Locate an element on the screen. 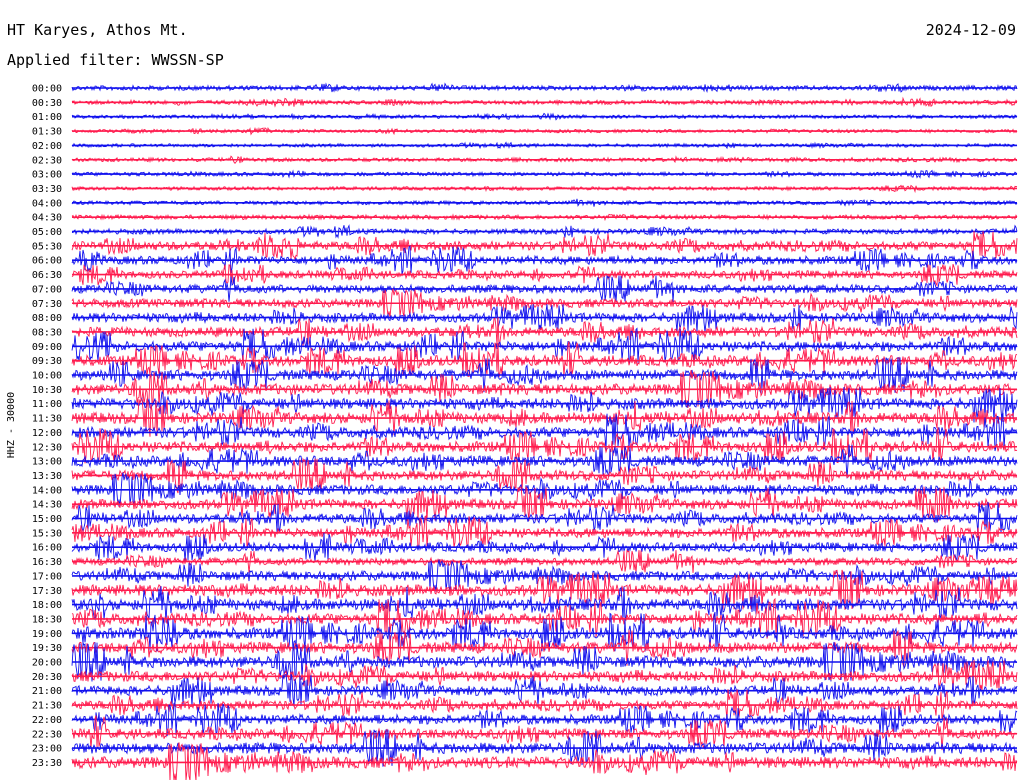  time-label: 13:30 is located at coordinates (47, 476).